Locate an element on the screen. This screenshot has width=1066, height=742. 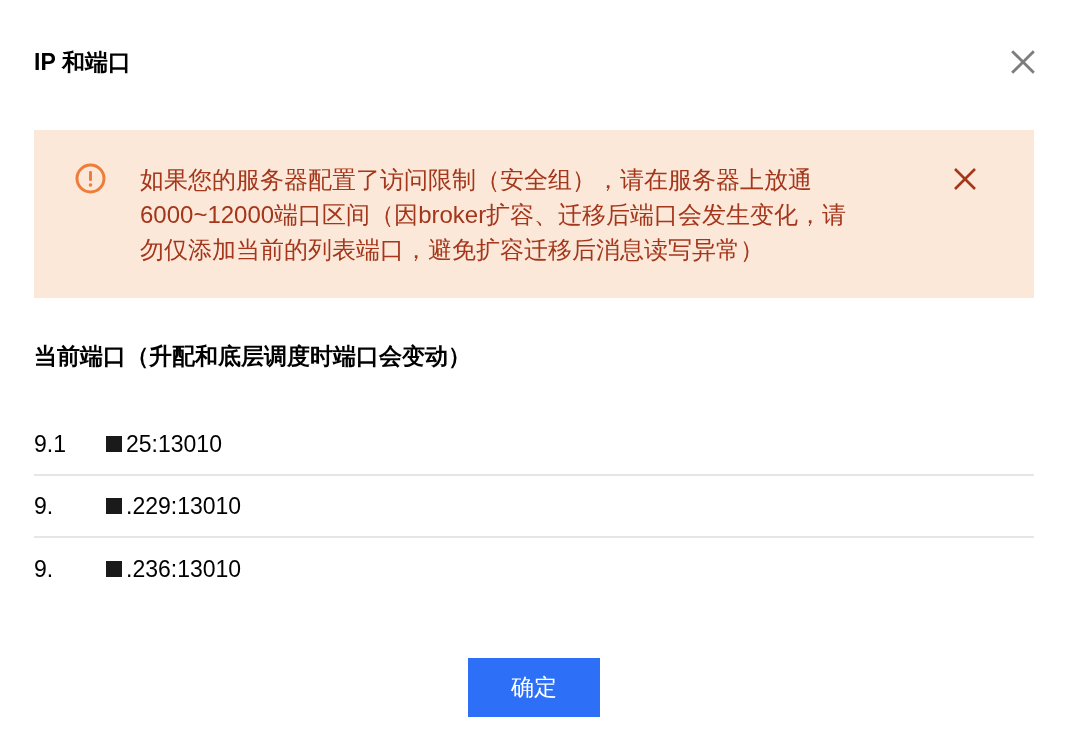
close-button is located at coordinates (1023, 62).